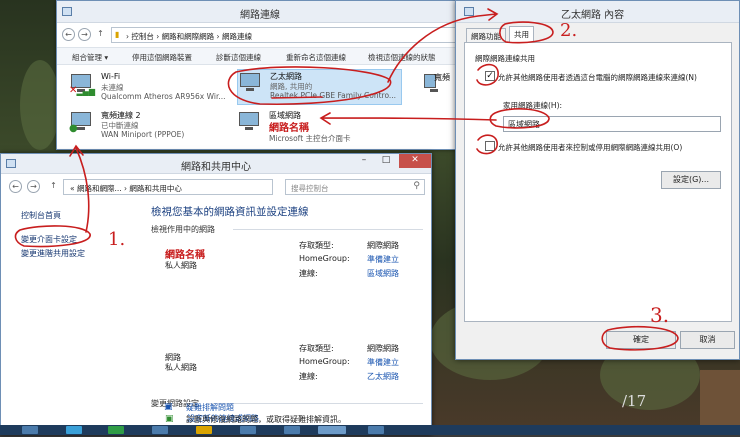  What do you see at coordinates (386, 161) in the screenshot?
I see `maximize-button: □` at bounding box center [386, 161].